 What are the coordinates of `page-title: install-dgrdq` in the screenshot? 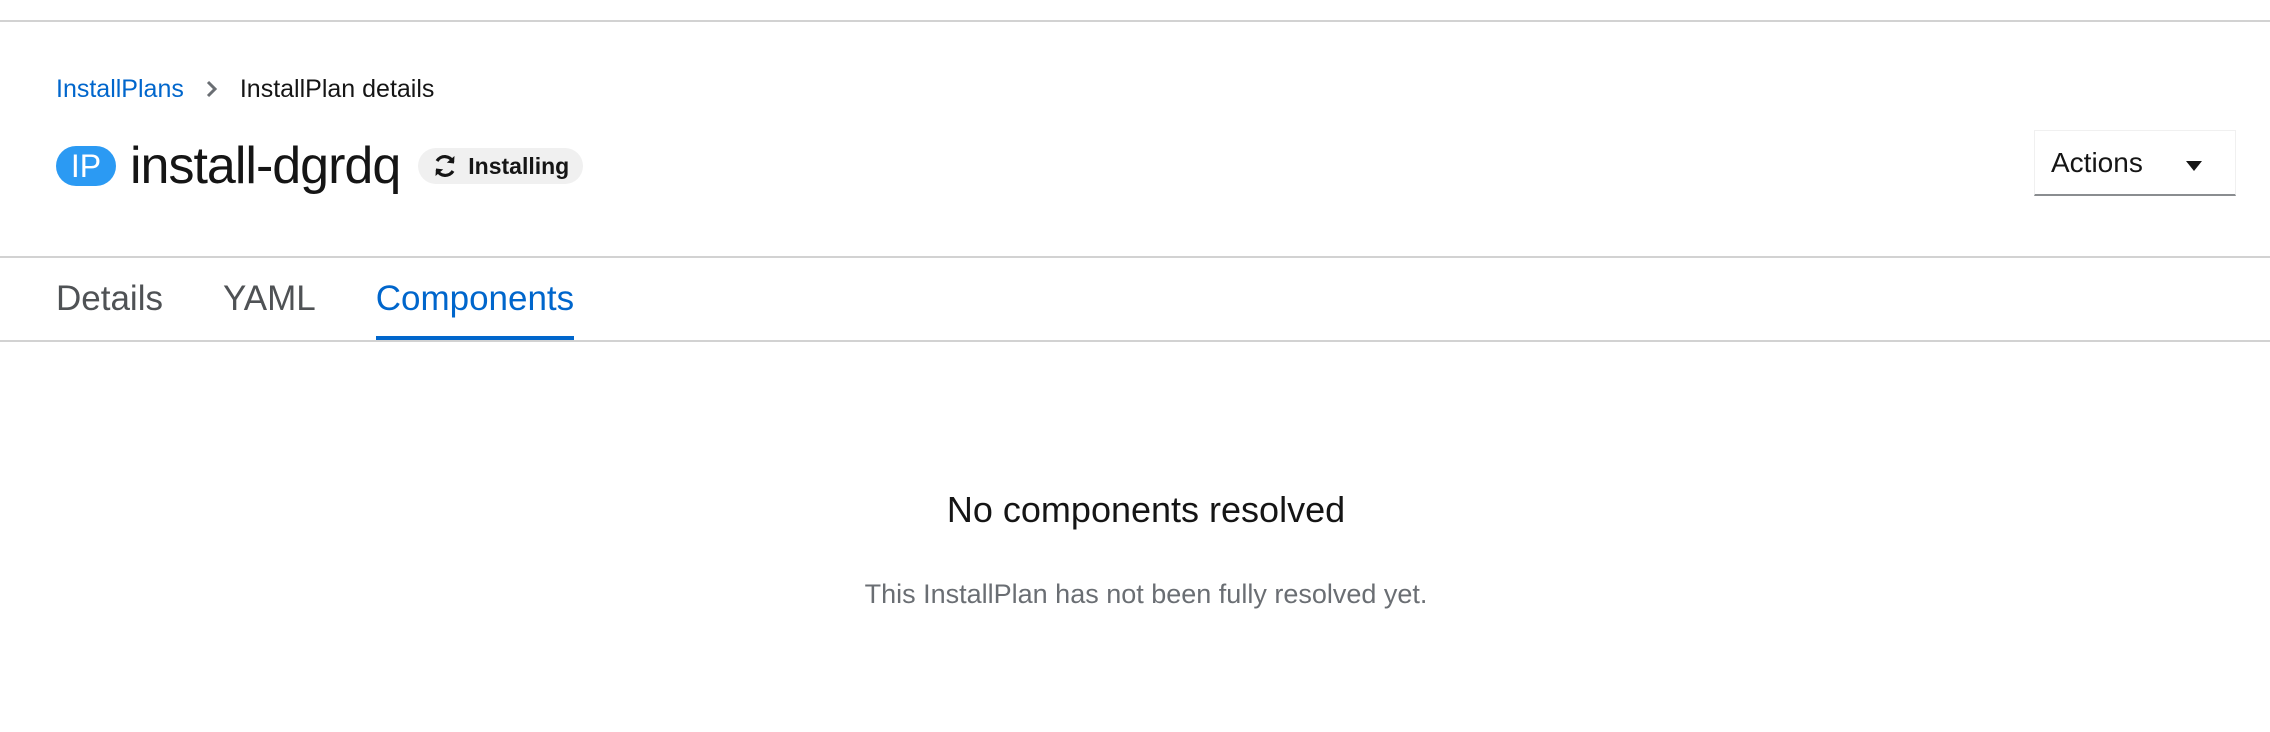 It's located at (265, 166).